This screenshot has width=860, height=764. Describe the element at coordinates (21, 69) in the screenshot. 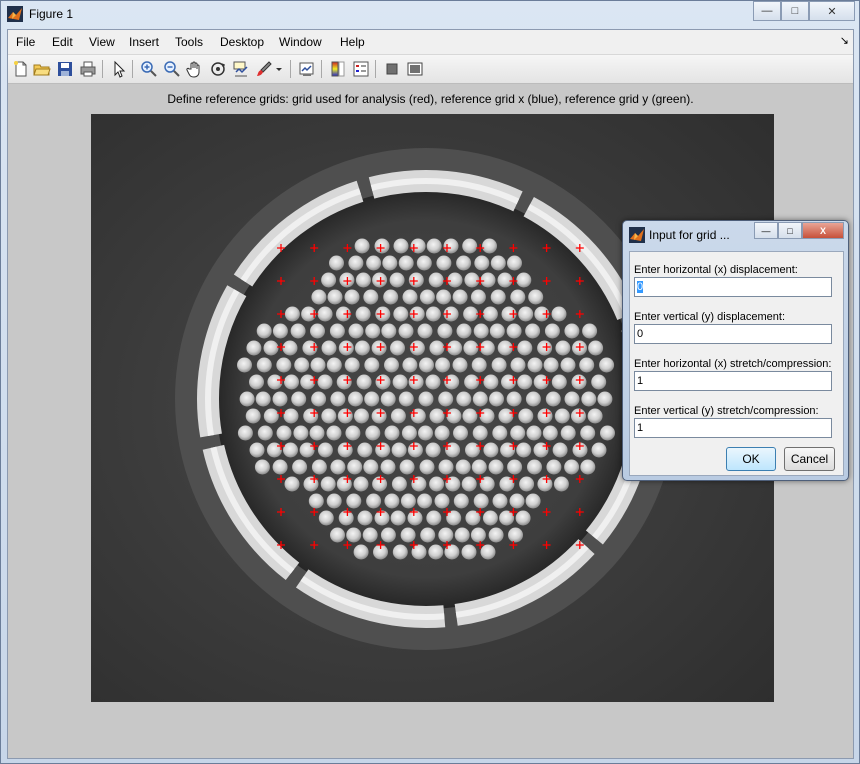

I see `new-figure-icon` at that location.